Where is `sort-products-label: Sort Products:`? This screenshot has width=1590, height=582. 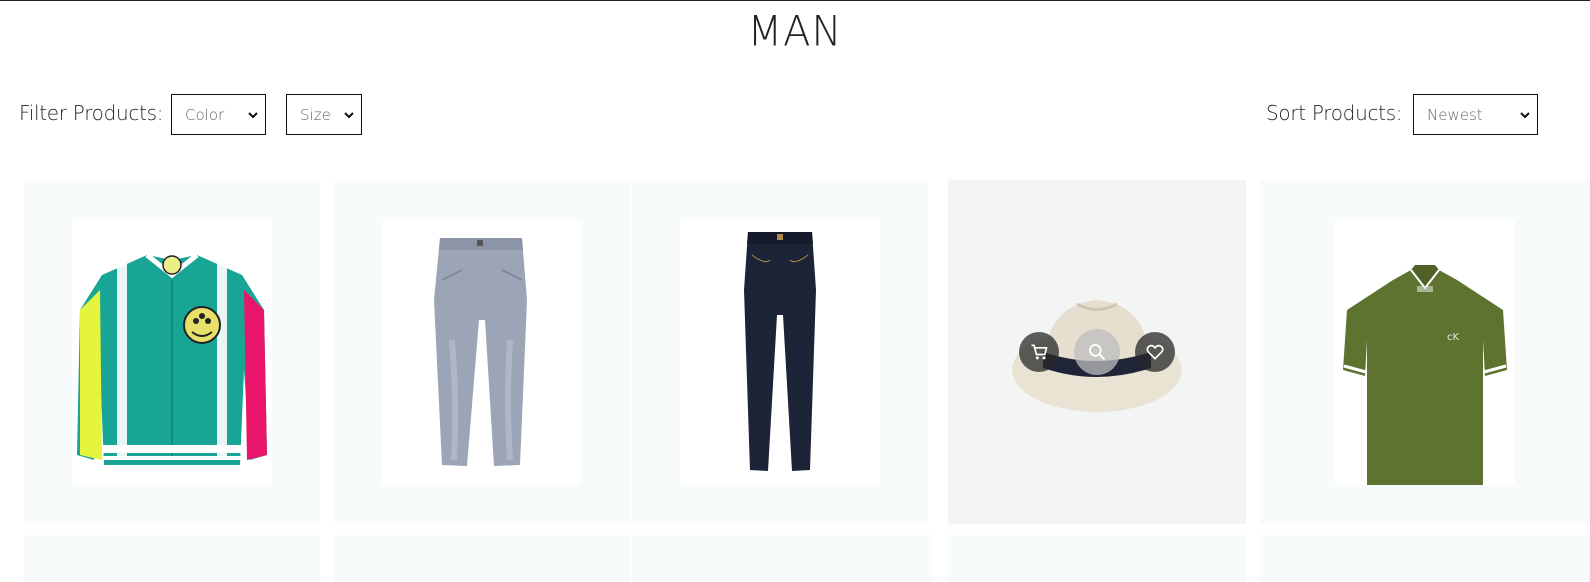 sort-products-label: Sort Products: is located at coordinates (1334, 113).